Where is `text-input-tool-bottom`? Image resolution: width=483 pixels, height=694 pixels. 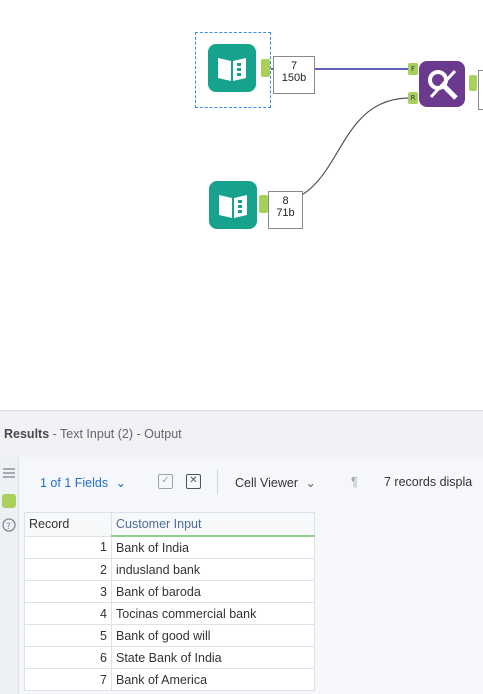 text-input-tool-bottom is located at coordinates (233, 205).